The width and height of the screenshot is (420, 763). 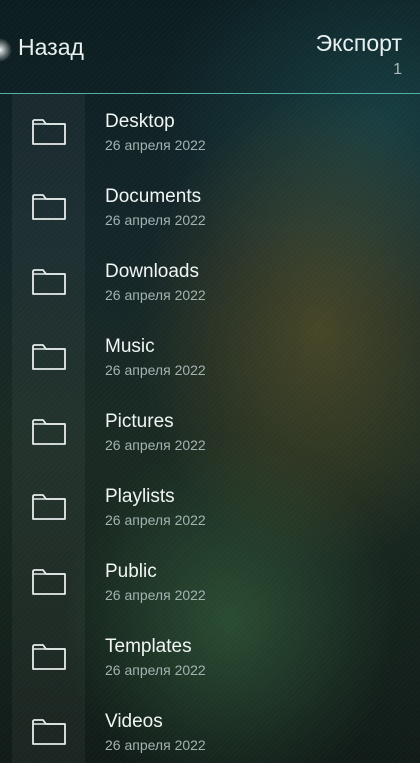 What do you see at coordinates (140, 121) in the screenshot?
I see `folder-name: Desktop` at bounding box center [140, 121].